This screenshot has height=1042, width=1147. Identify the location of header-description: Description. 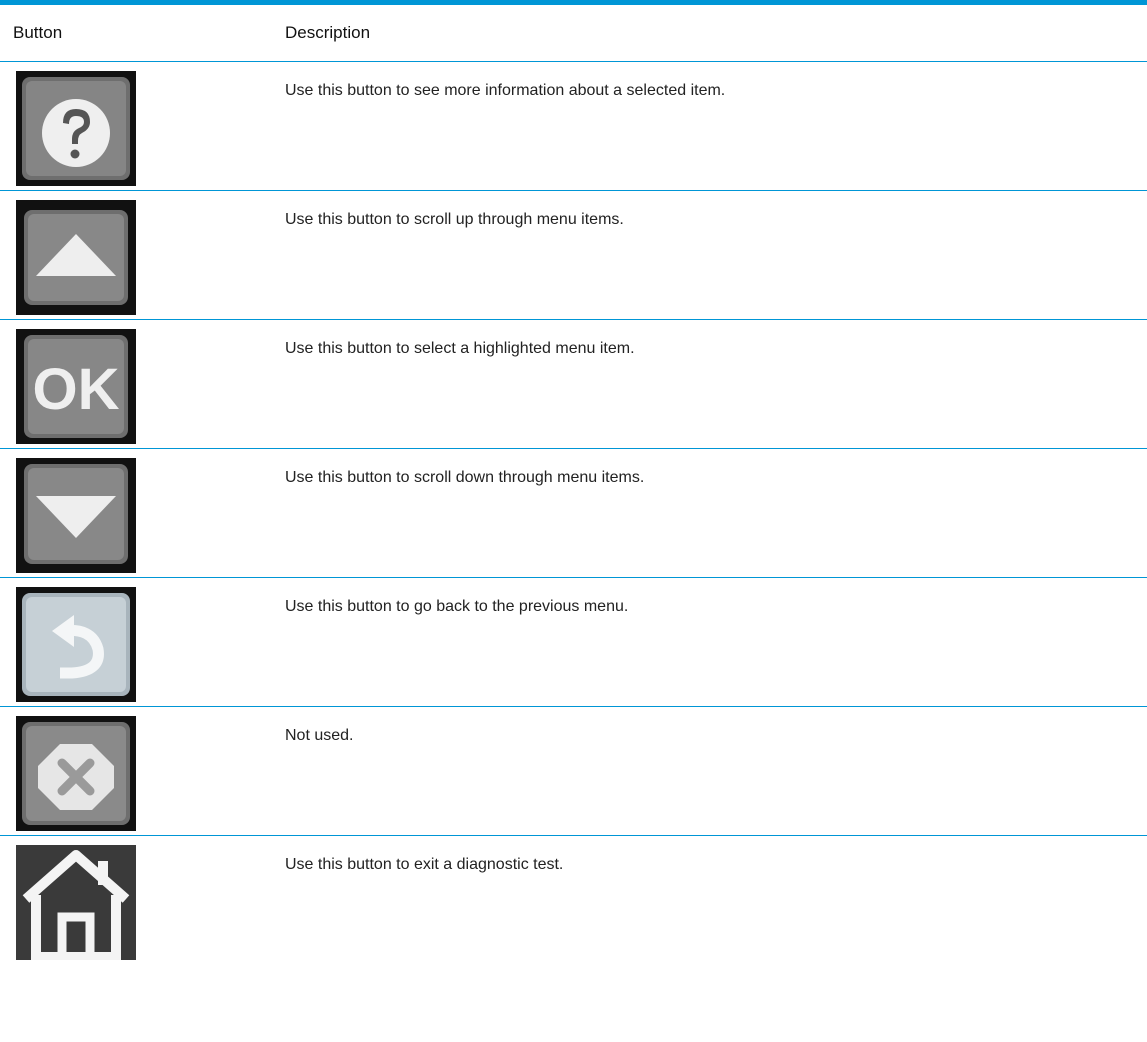
(328, 32).